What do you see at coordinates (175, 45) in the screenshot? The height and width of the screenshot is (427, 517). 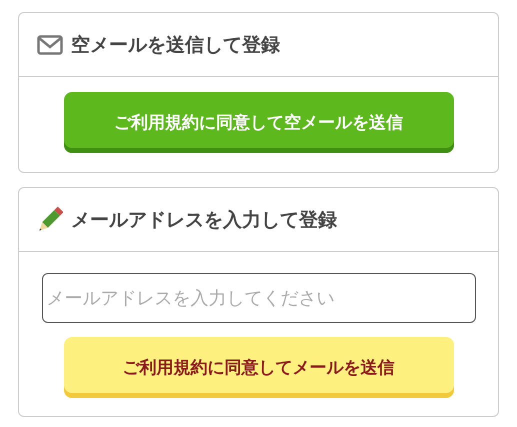 I see `section-title: 空メールを送信して登録` at bounding box center [175, 45].